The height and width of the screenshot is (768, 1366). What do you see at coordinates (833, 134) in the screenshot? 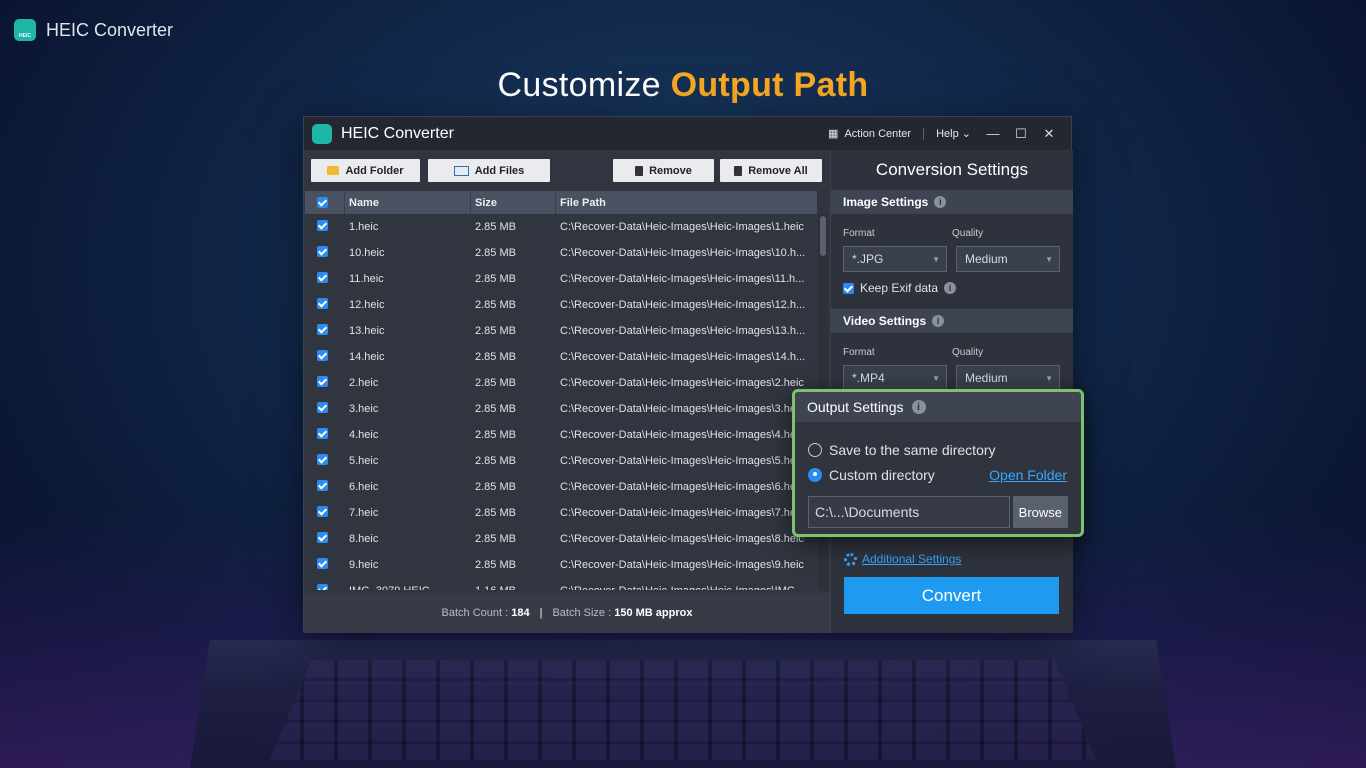
I see `action-center-icon: ▦` at bounding box center [833, 134].